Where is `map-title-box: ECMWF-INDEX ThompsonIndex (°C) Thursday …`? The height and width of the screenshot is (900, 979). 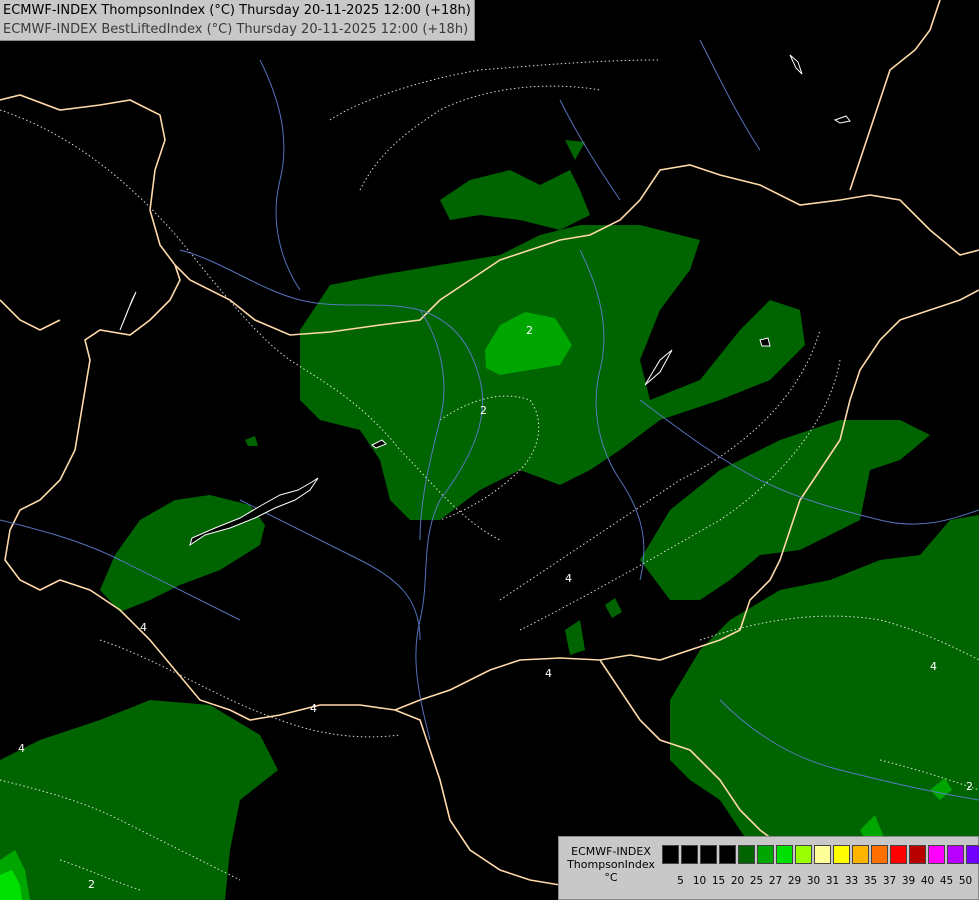 map-title-box: ECMWF-INDEX ThompsonIndex (°C) Thursday … is located at coordinates (237, 20).